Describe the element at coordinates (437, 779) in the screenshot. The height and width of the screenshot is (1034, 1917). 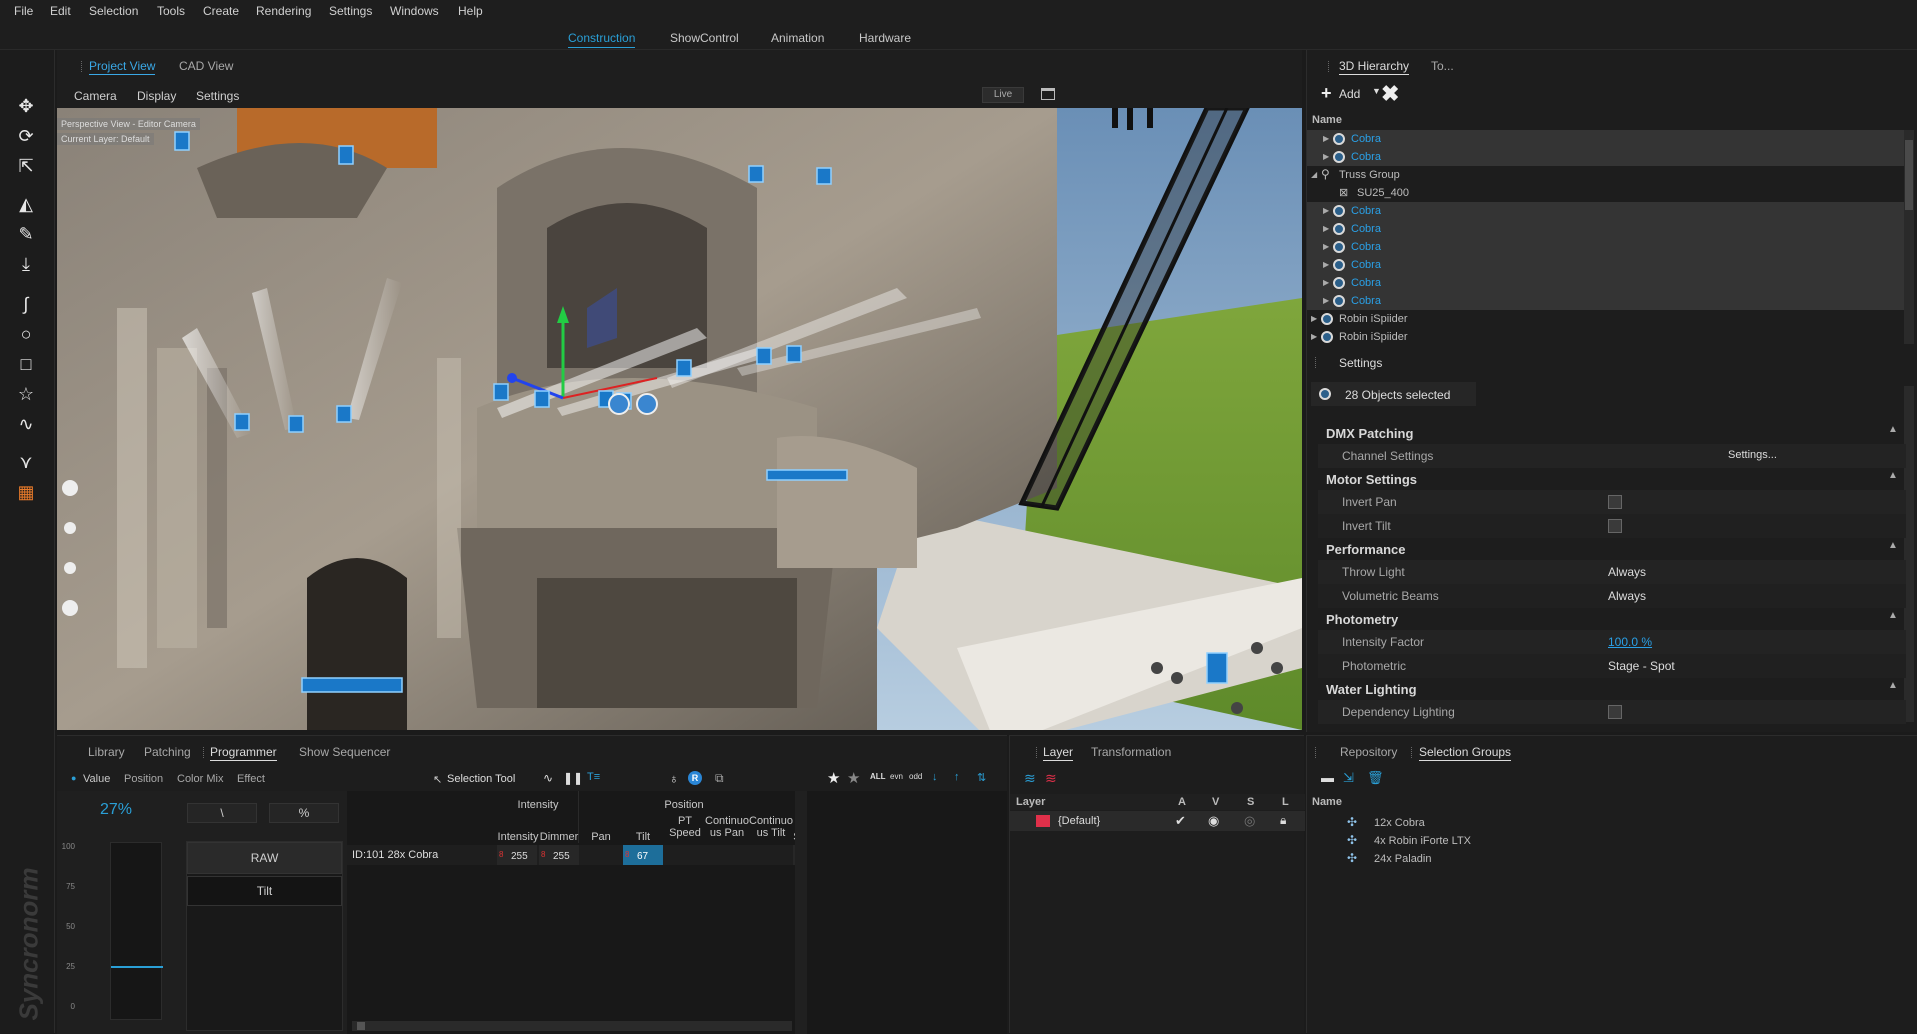
I see `selection-tool-icon: ↖` at that location.